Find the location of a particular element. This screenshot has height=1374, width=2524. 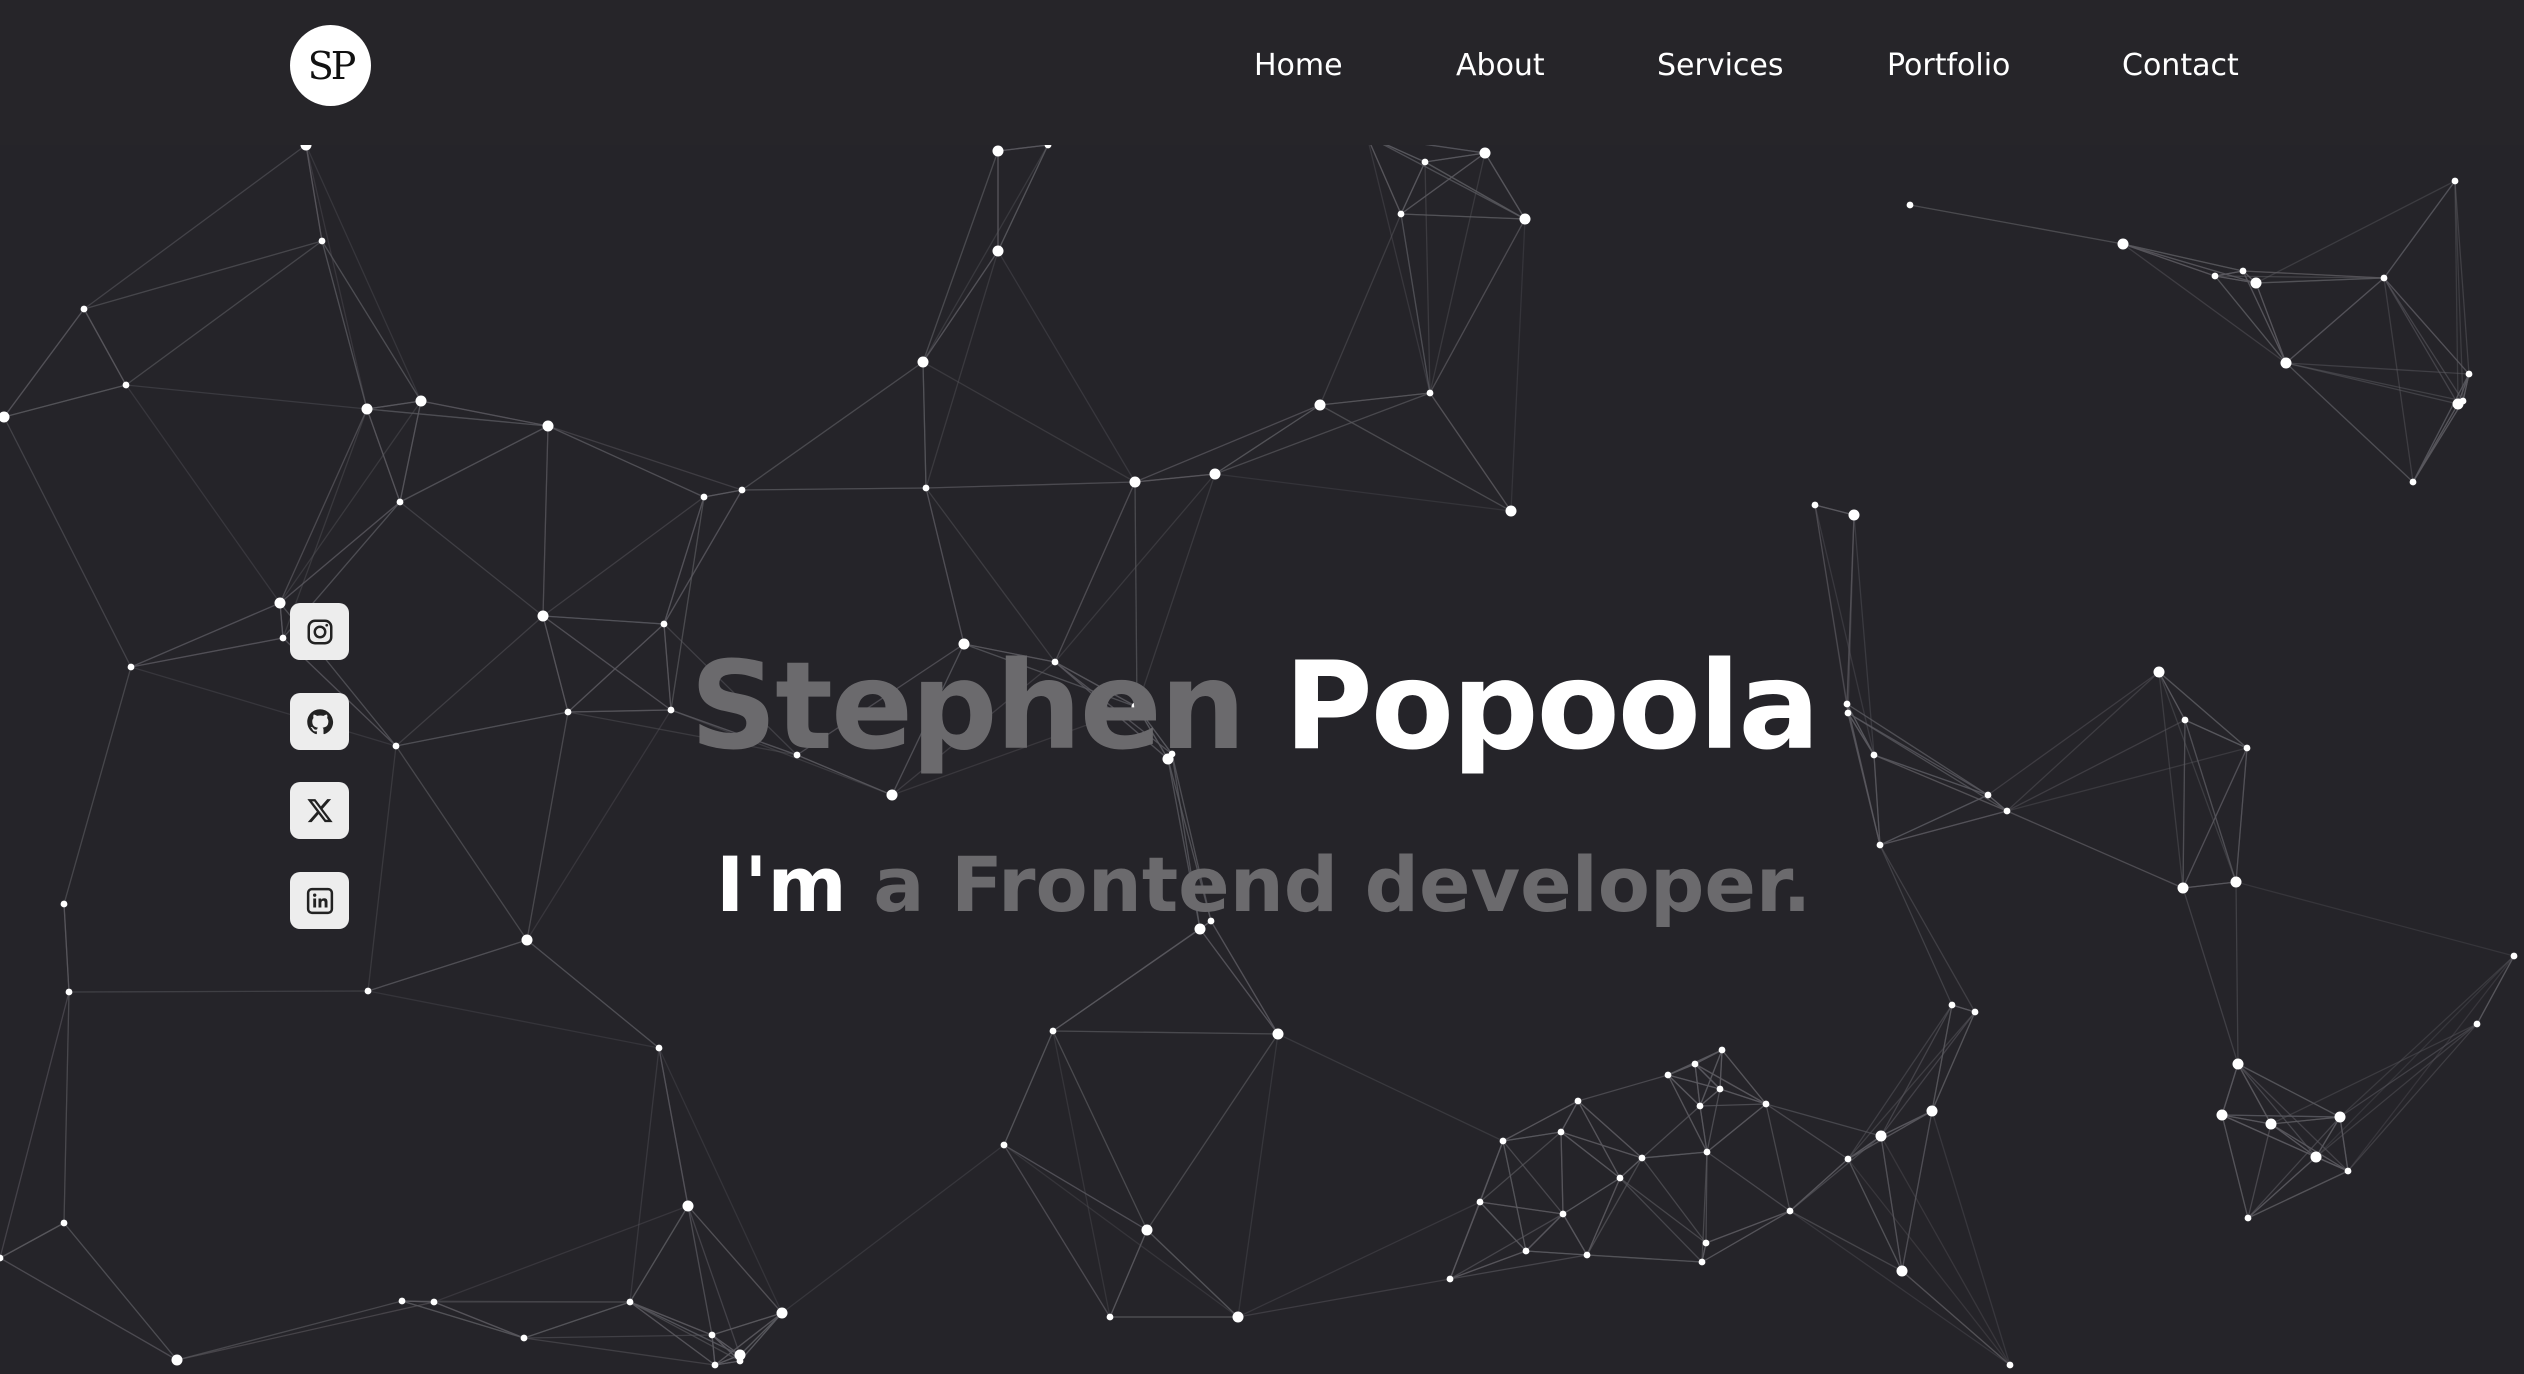

hero-name: Stephen Popoola is located at coordinates (1255, 707).